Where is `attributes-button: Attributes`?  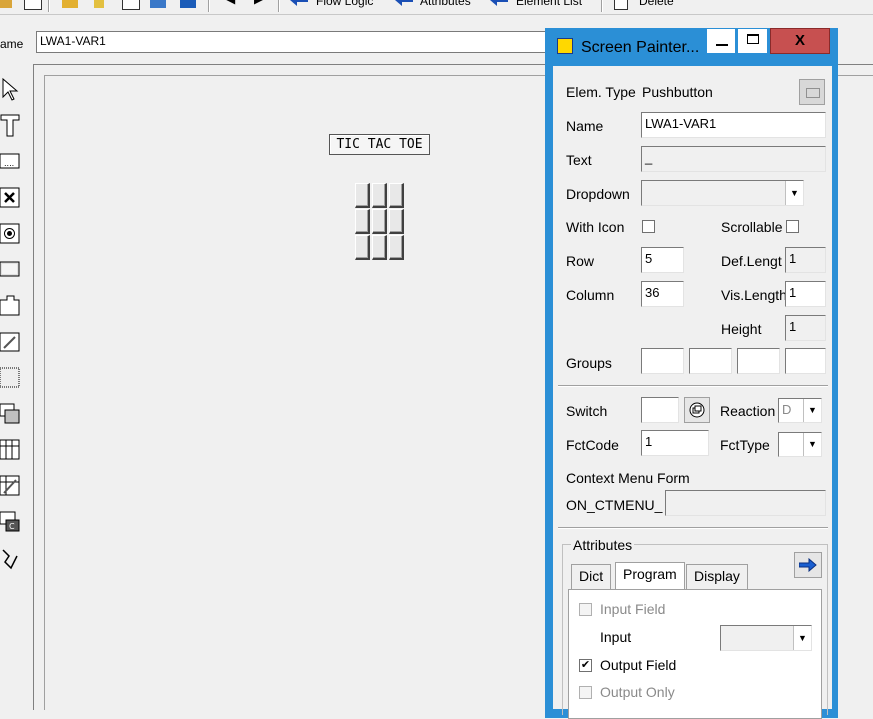 attributes-button: Attributes is located at coordinates (445, 4).